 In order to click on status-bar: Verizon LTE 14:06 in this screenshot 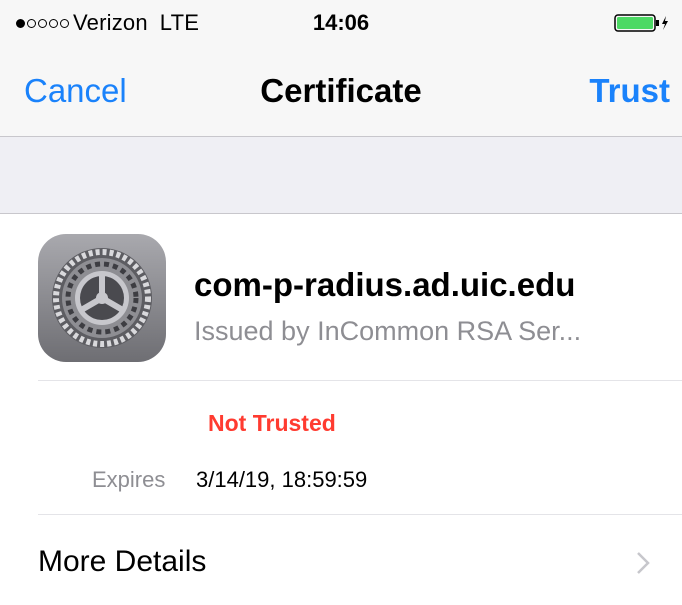, I will do `click(341, 22)`.